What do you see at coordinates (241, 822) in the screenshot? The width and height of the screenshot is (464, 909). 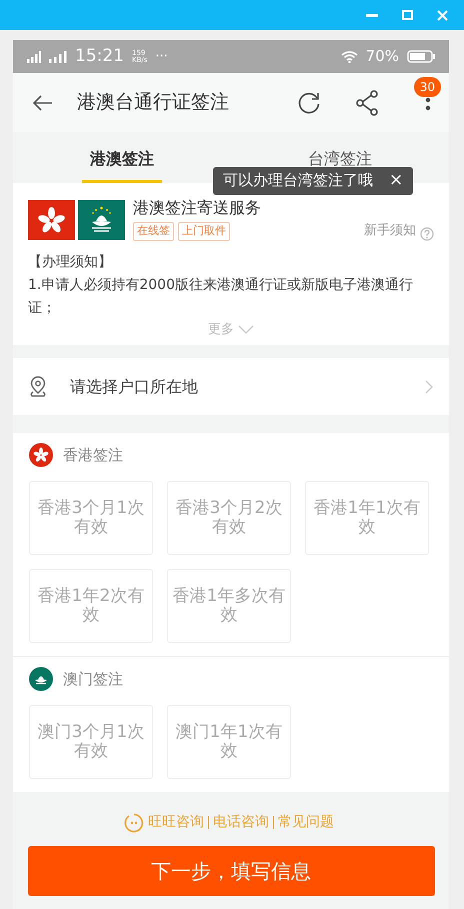 I see `footer-link: 电话咨询` at bounding box center [241, 822].